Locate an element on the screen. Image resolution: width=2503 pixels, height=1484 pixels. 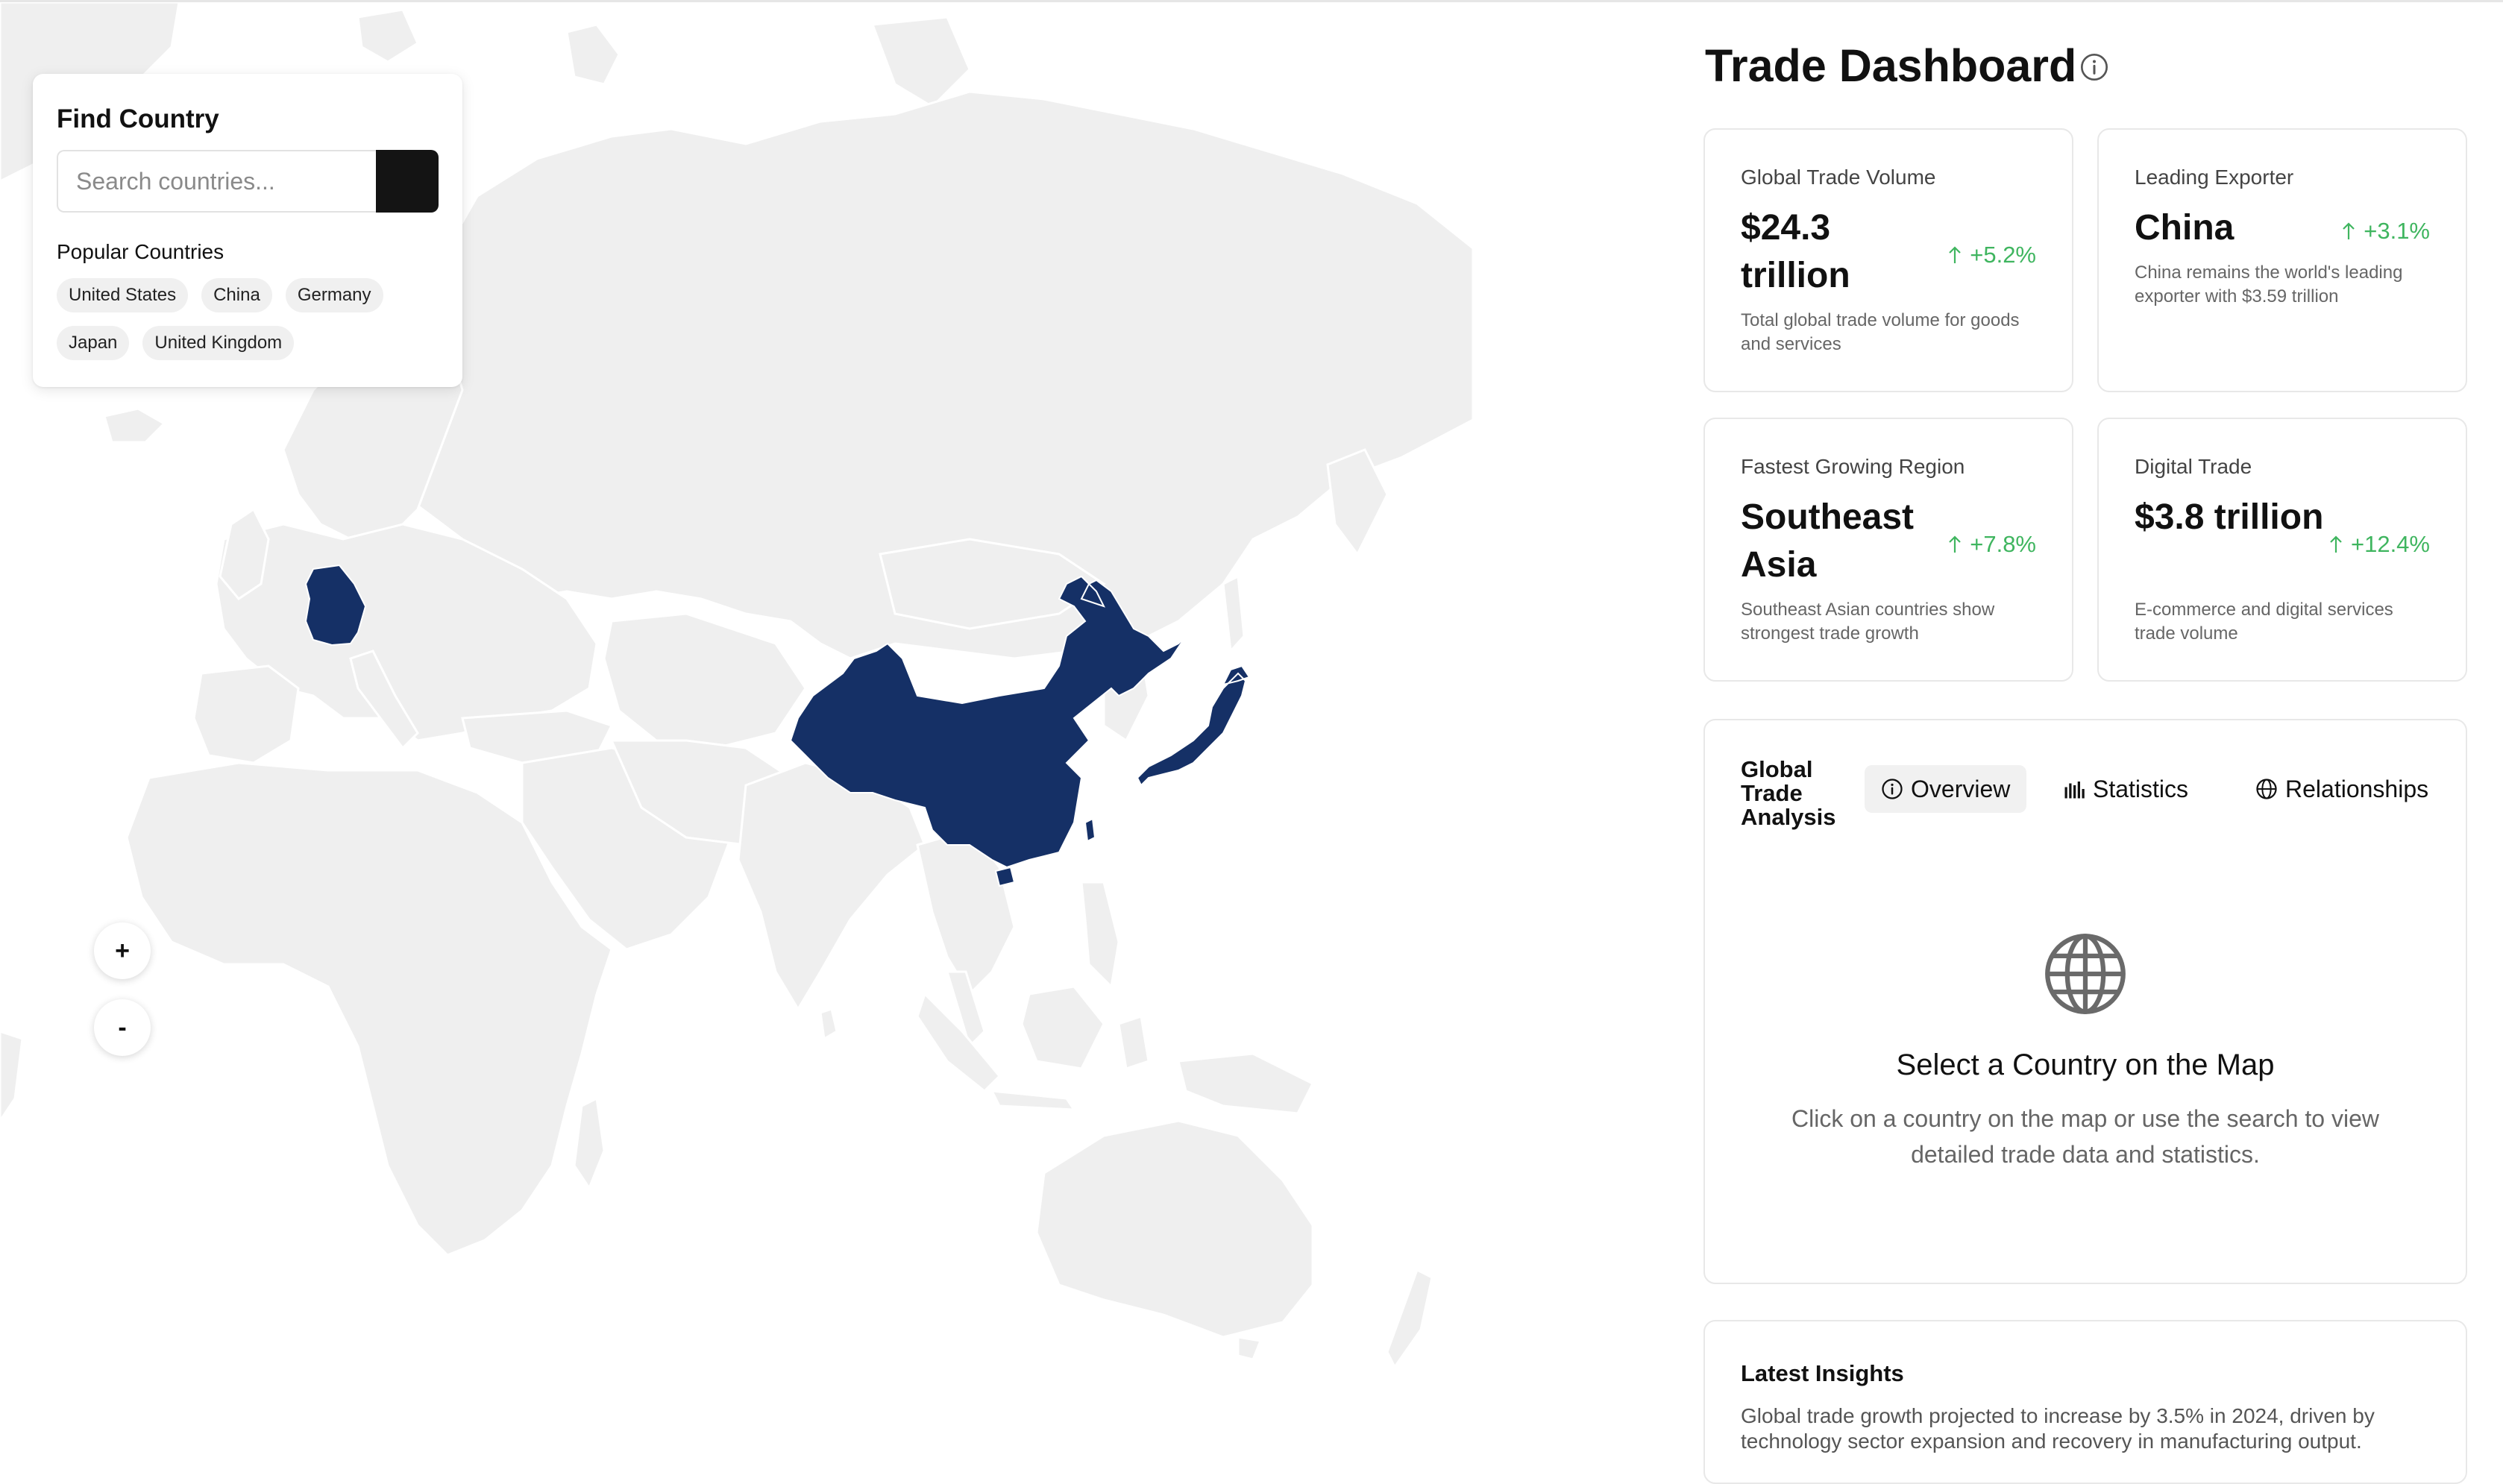
stat-card-label: Leading Exporter is located at coordinates (2214, 178).